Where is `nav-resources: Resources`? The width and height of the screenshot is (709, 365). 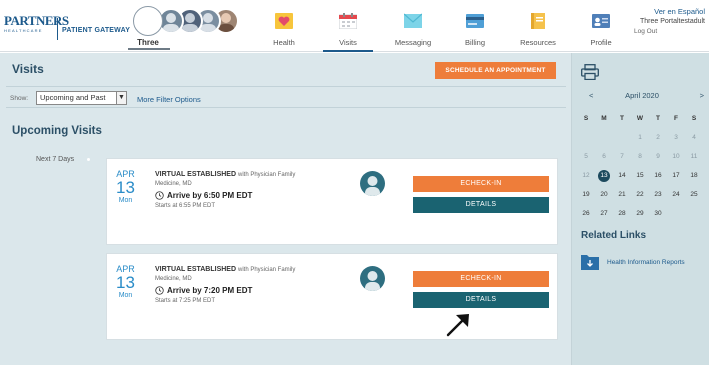 nav-resources: Resources is located at coordinates (538, 26).